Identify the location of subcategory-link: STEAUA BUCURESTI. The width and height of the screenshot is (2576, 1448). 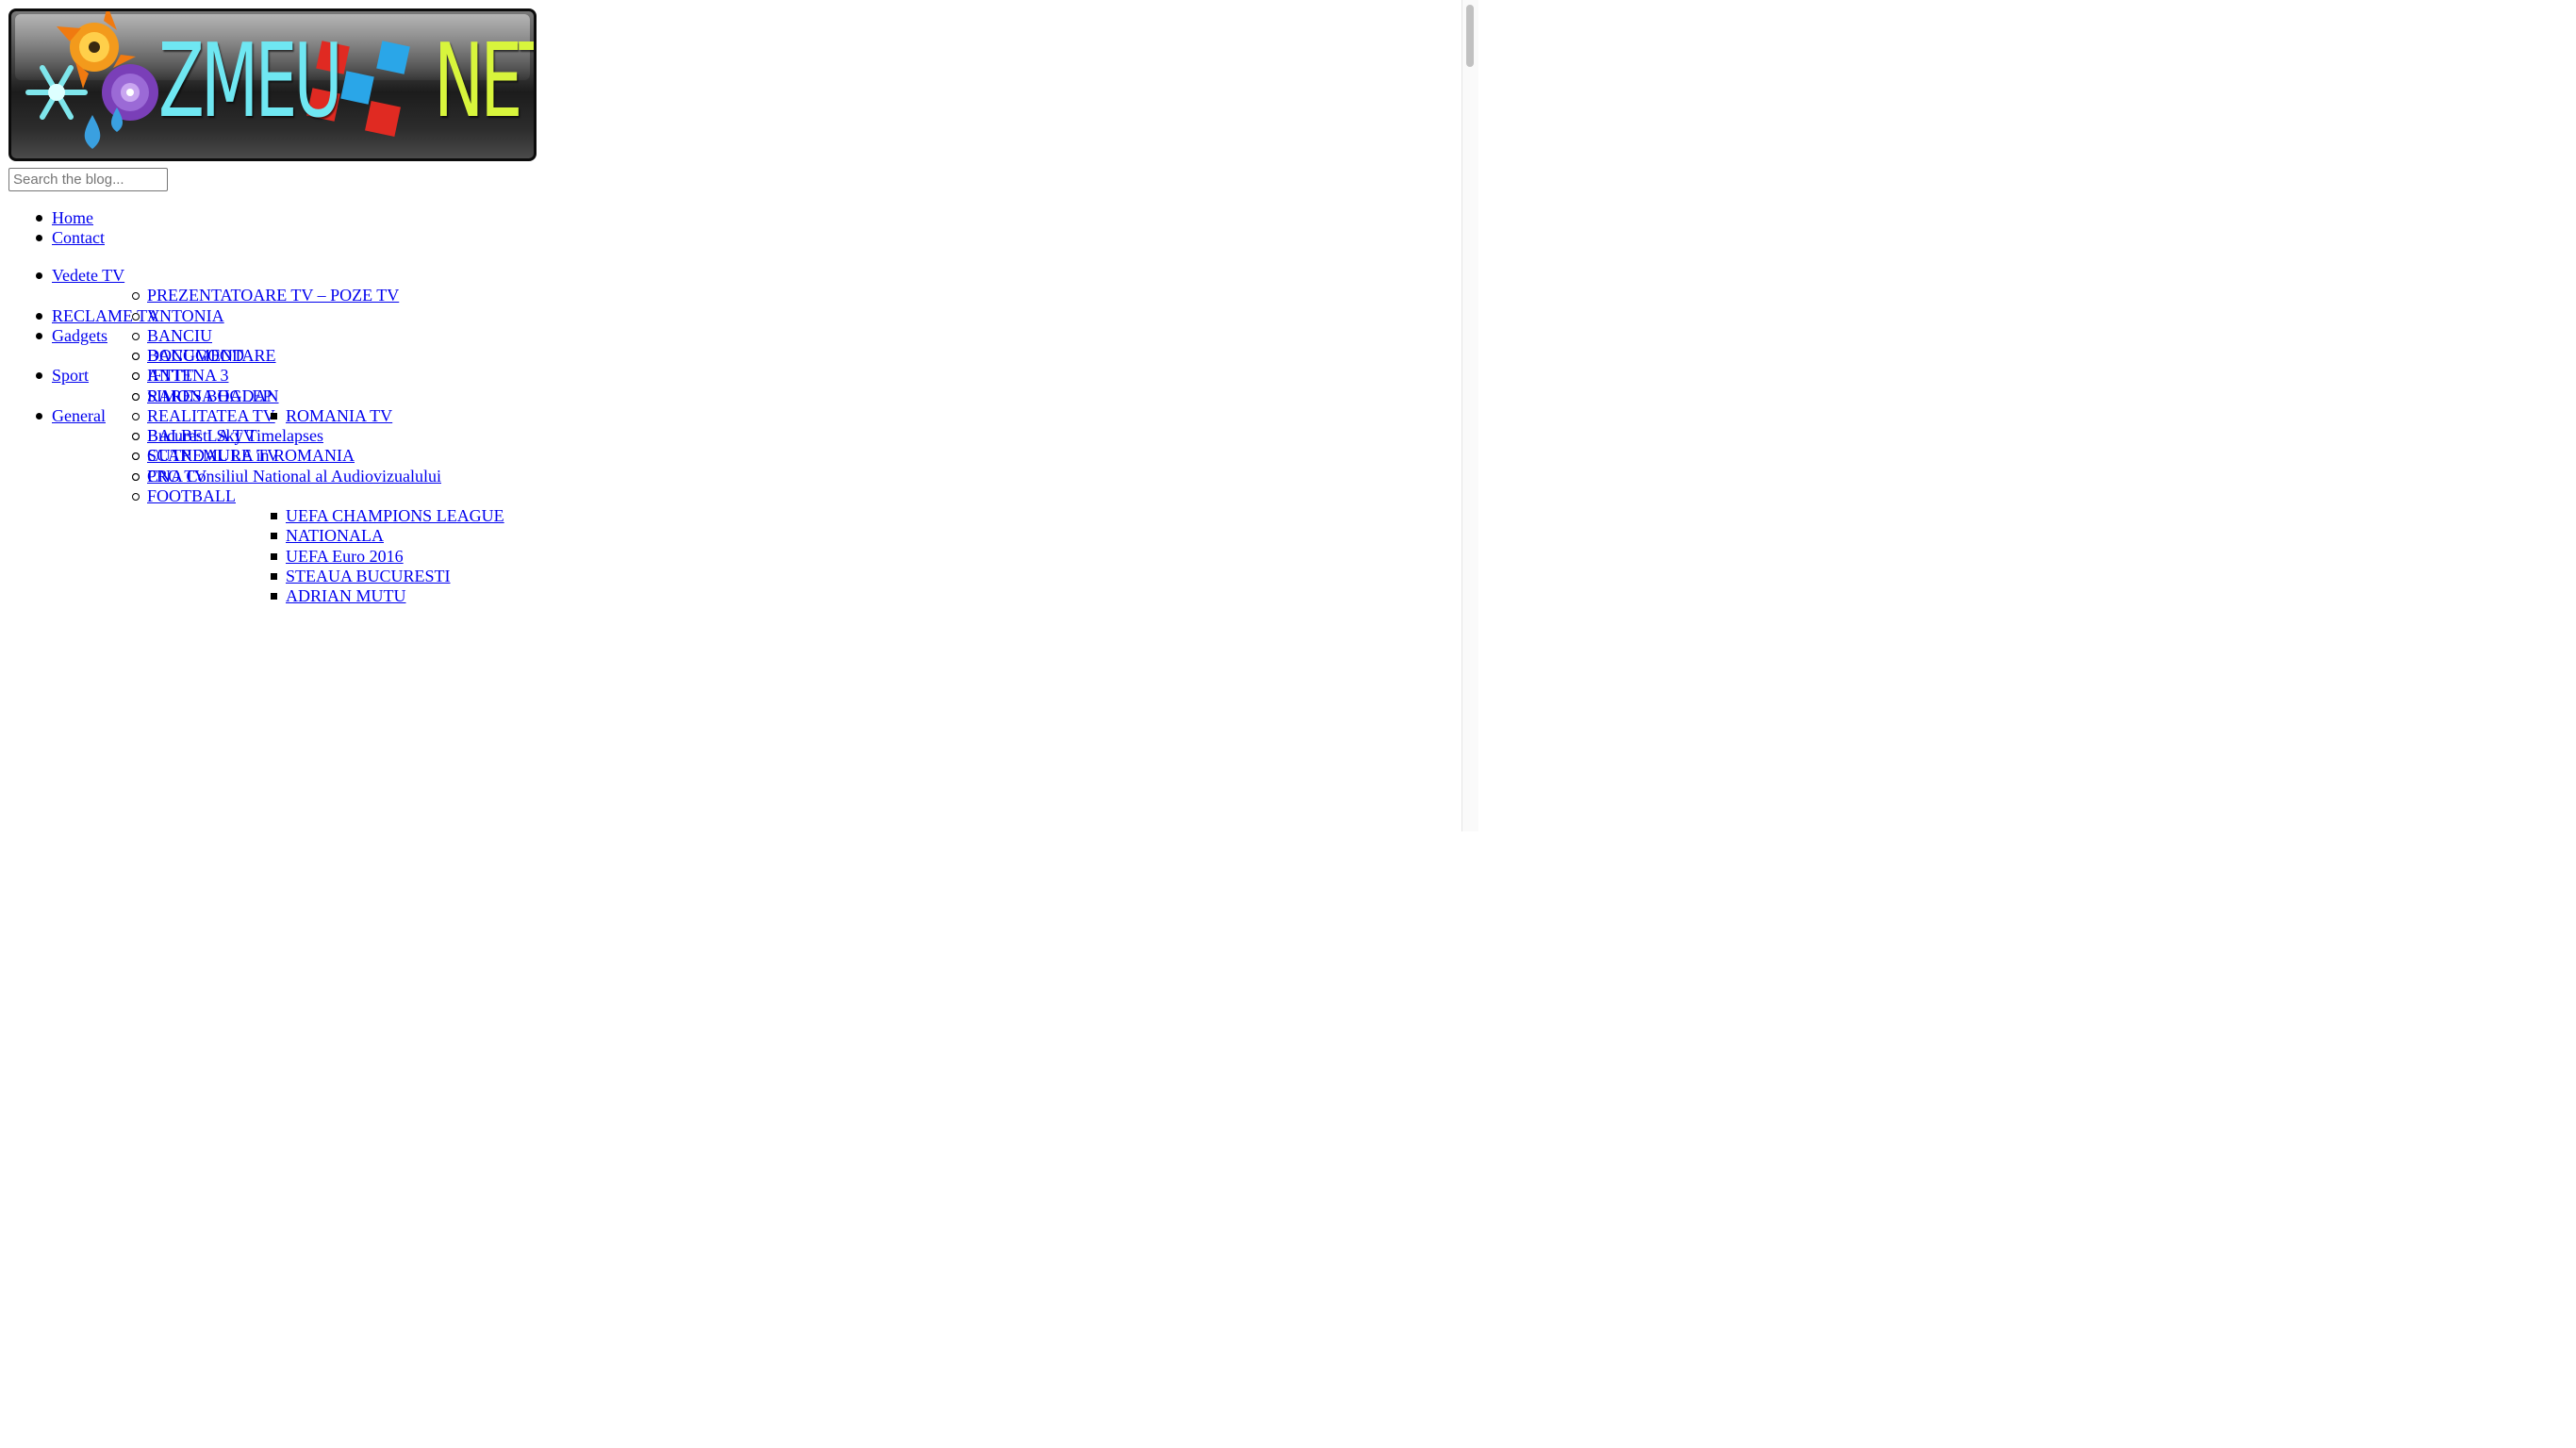
(368, 576).